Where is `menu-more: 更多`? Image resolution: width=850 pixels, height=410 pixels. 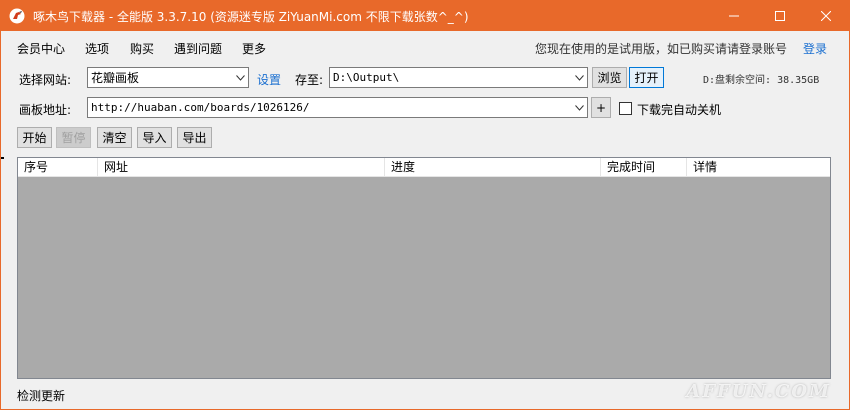
menu-more: 更多 is located at coordinates (254, 48).